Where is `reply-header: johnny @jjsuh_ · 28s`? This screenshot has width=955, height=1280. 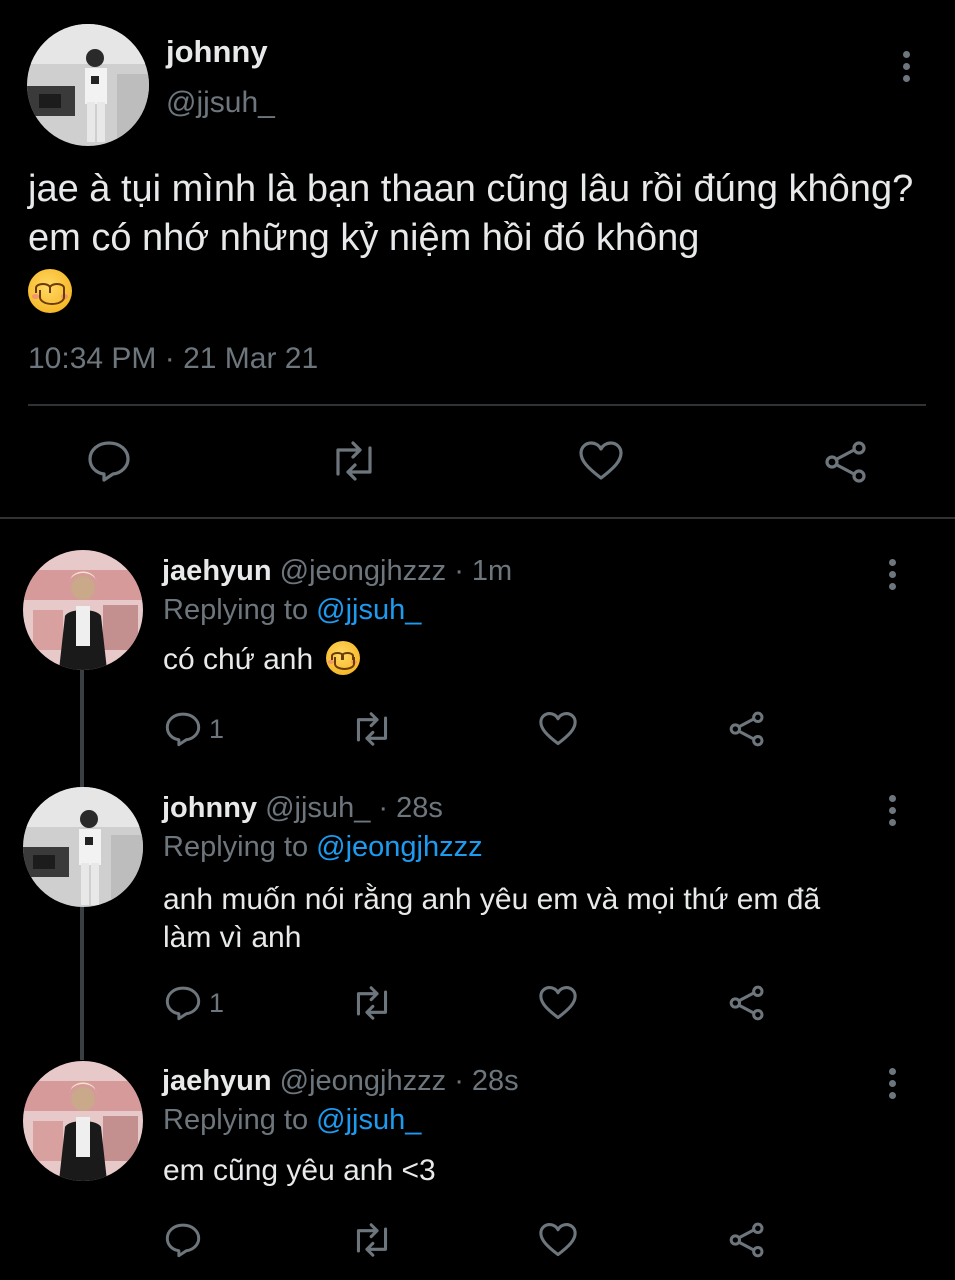 reply-header: johnny @jjsuh_ · 28s is located at coordinates (302, 808).